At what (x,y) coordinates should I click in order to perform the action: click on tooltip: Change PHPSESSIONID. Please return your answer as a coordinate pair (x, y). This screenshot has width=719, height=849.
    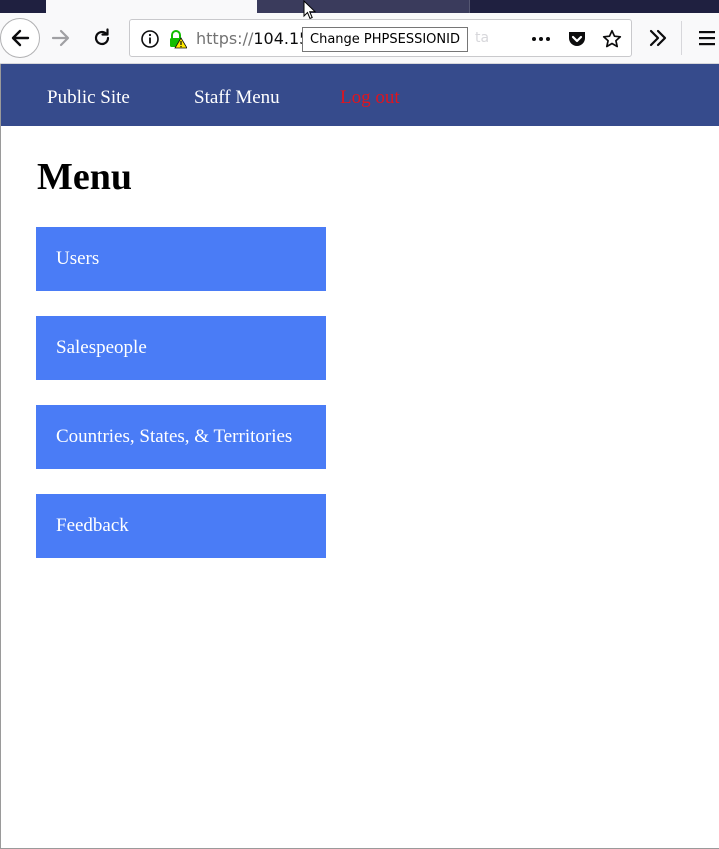
    Looking at the image, I should click on (385, 39).